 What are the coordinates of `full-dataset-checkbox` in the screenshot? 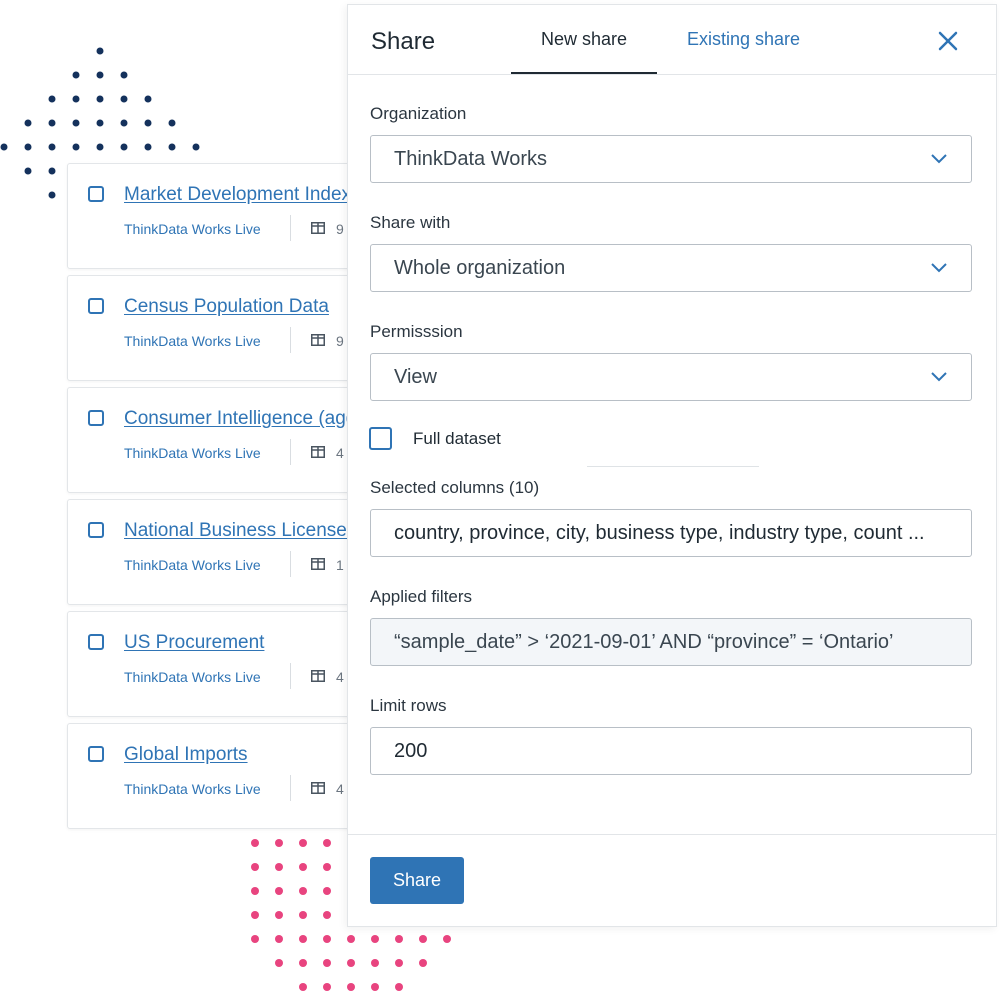 It's located at (380, 438).